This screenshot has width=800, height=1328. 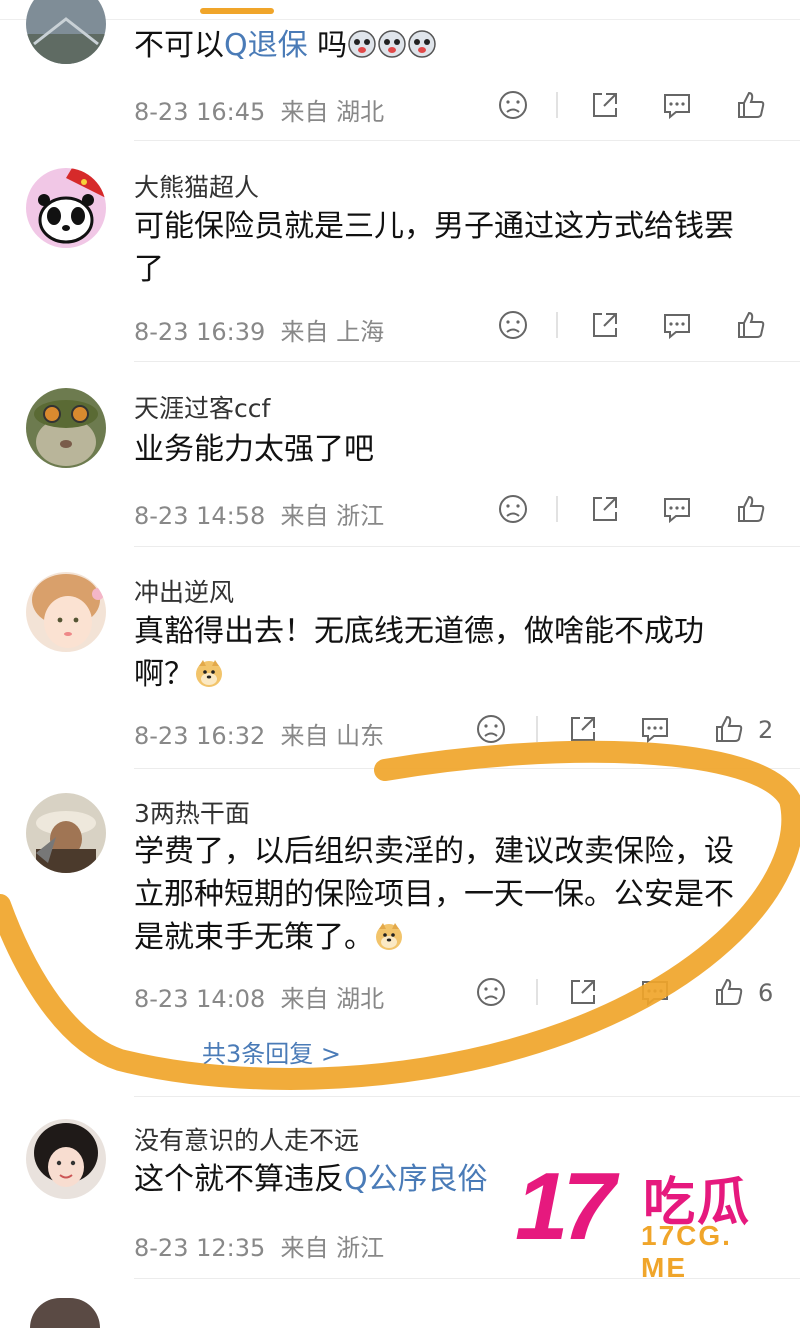 I want to click on comment-location: 来自 浙江, so click(x=332, y=1248).